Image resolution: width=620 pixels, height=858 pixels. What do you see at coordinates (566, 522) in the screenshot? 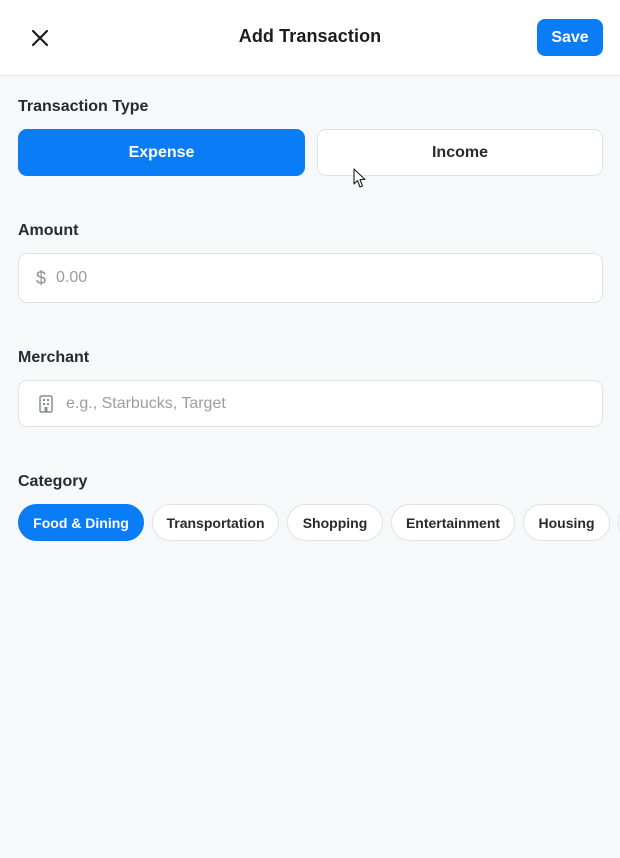
I see `category-chip-housing: Housing` at bounding box center [566, 522].